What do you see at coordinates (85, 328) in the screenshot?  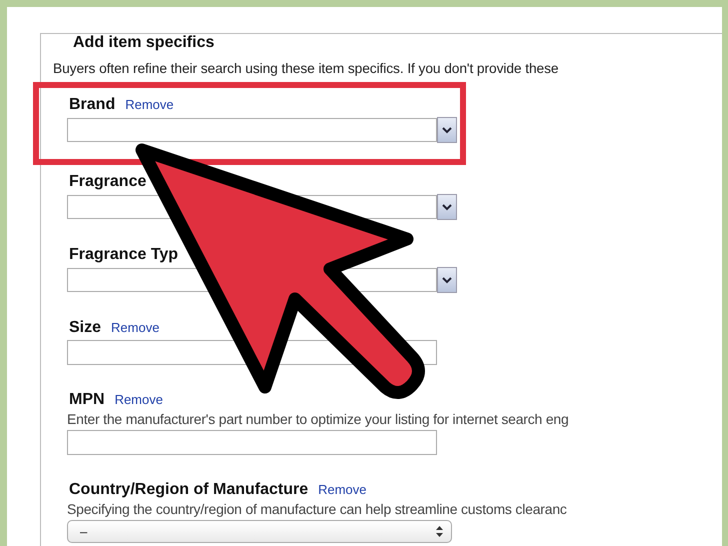 I see `field-label: Size` at bounding box center [85, 328].